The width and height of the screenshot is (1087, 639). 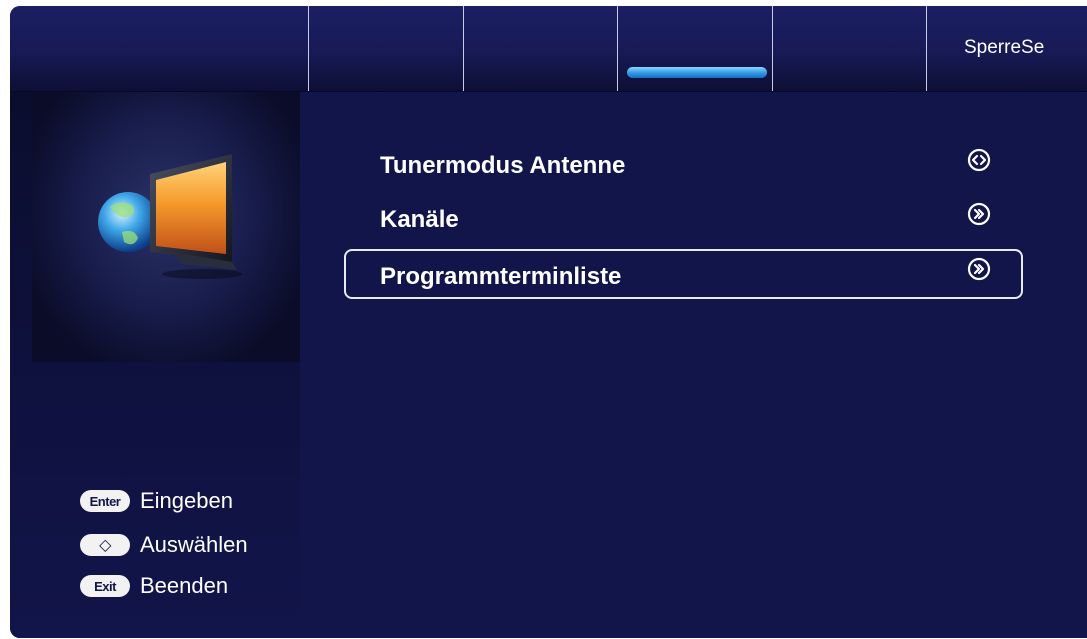 I want to click on menu-item-tuner-mode: Tunermodus Antenne, so click(x=683, y=165).